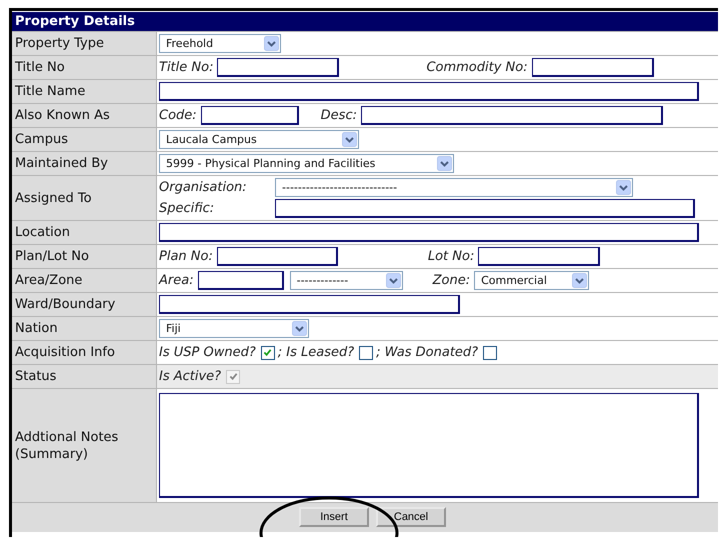 The width and height of the screenshot is (721, 540). What do you see at coordinates (50, 91) in the screenshot?
I see `field-label: Title Name` at bounding box center [50, 91].